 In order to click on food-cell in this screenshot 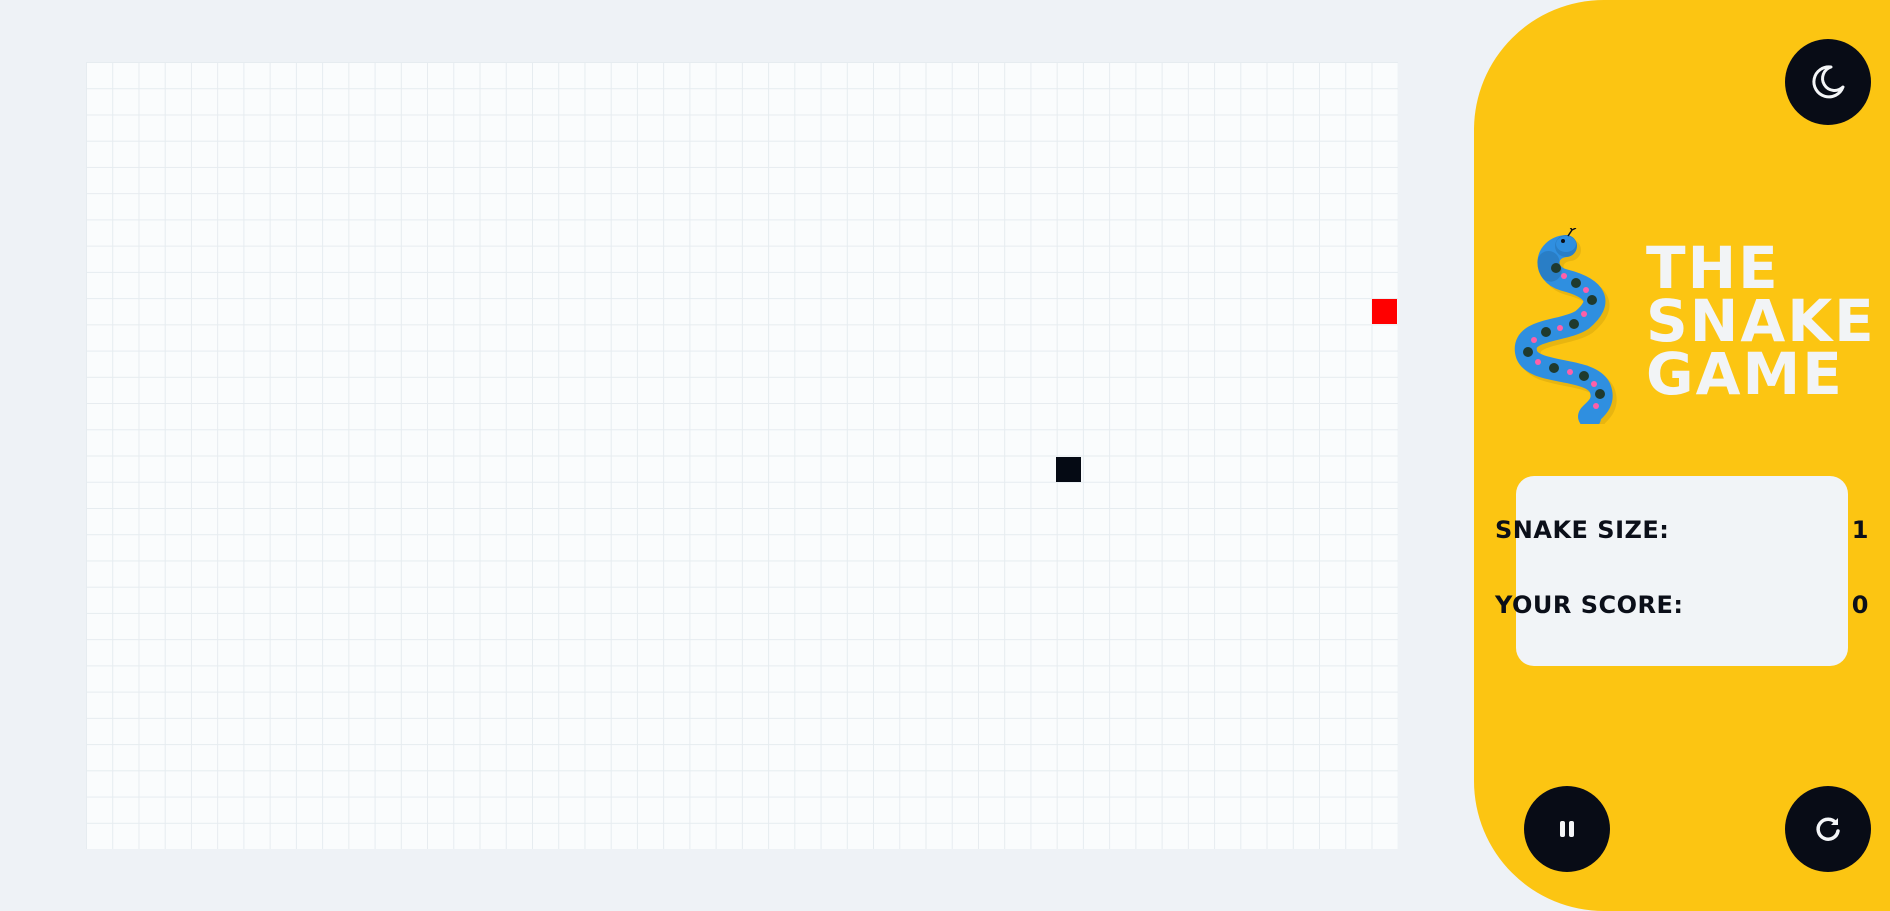, I will do `click(1384, 311)`.